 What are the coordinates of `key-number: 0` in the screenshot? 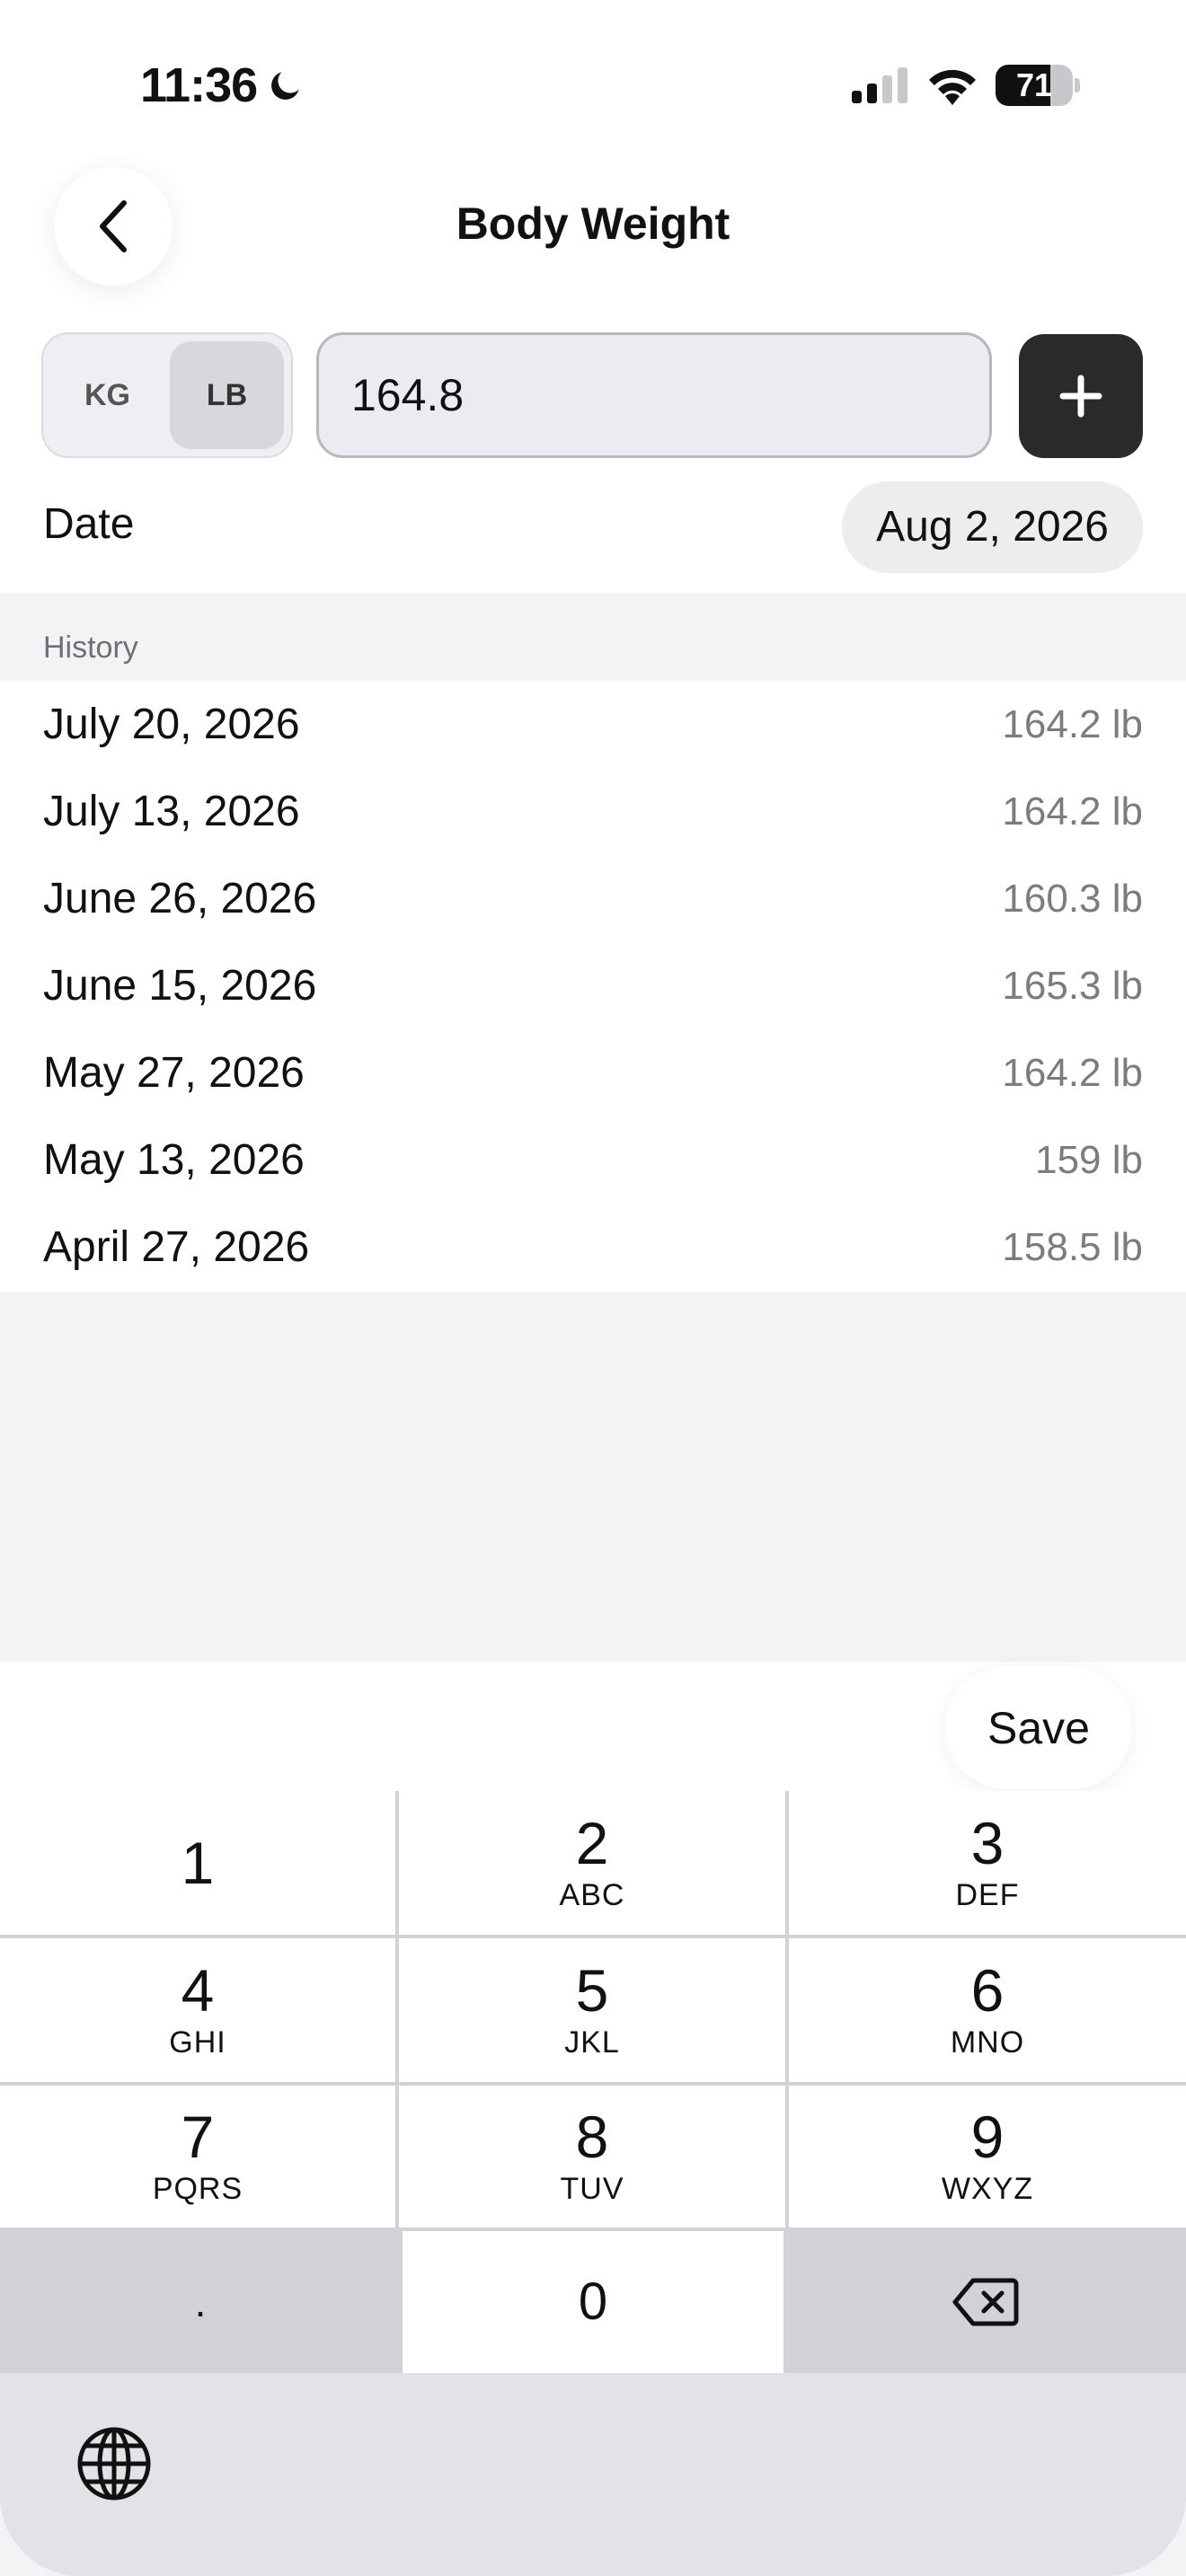 It's located at (593, 2301).